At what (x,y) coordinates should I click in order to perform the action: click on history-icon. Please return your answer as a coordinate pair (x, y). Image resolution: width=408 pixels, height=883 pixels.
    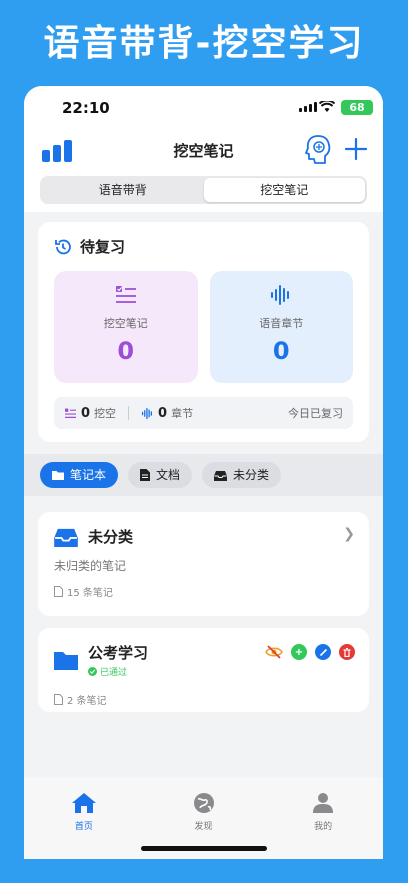
    Looking at the image, I should click on (63, 246).